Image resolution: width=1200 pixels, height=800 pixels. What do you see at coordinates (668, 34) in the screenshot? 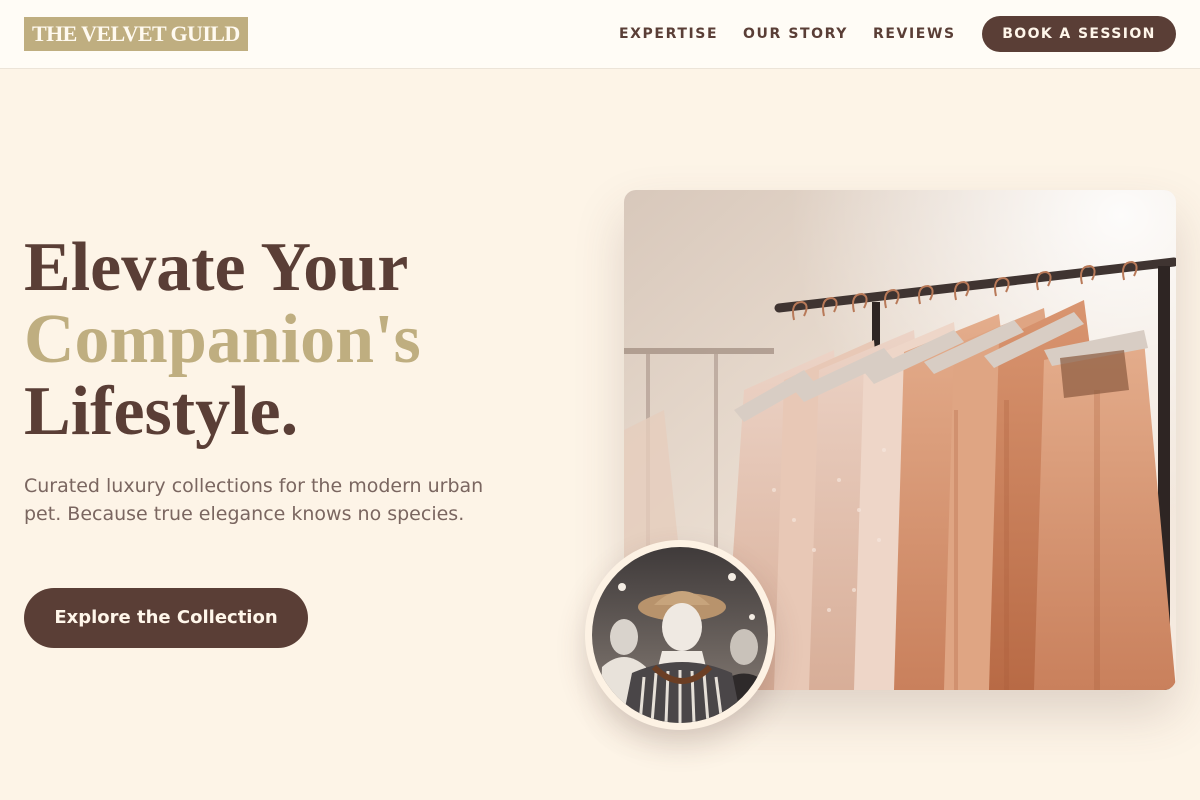
I see `nav-link-expertise: EXPERTISE` at bounding box center [668, 34].